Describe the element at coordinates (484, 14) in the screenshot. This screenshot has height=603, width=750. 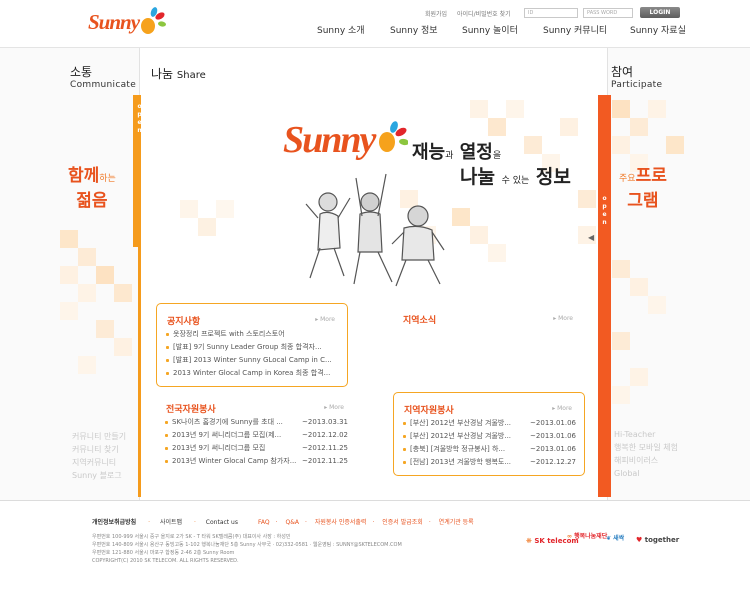
I see `find-account-link: 아이디/비밀번호 찾기` at that location.